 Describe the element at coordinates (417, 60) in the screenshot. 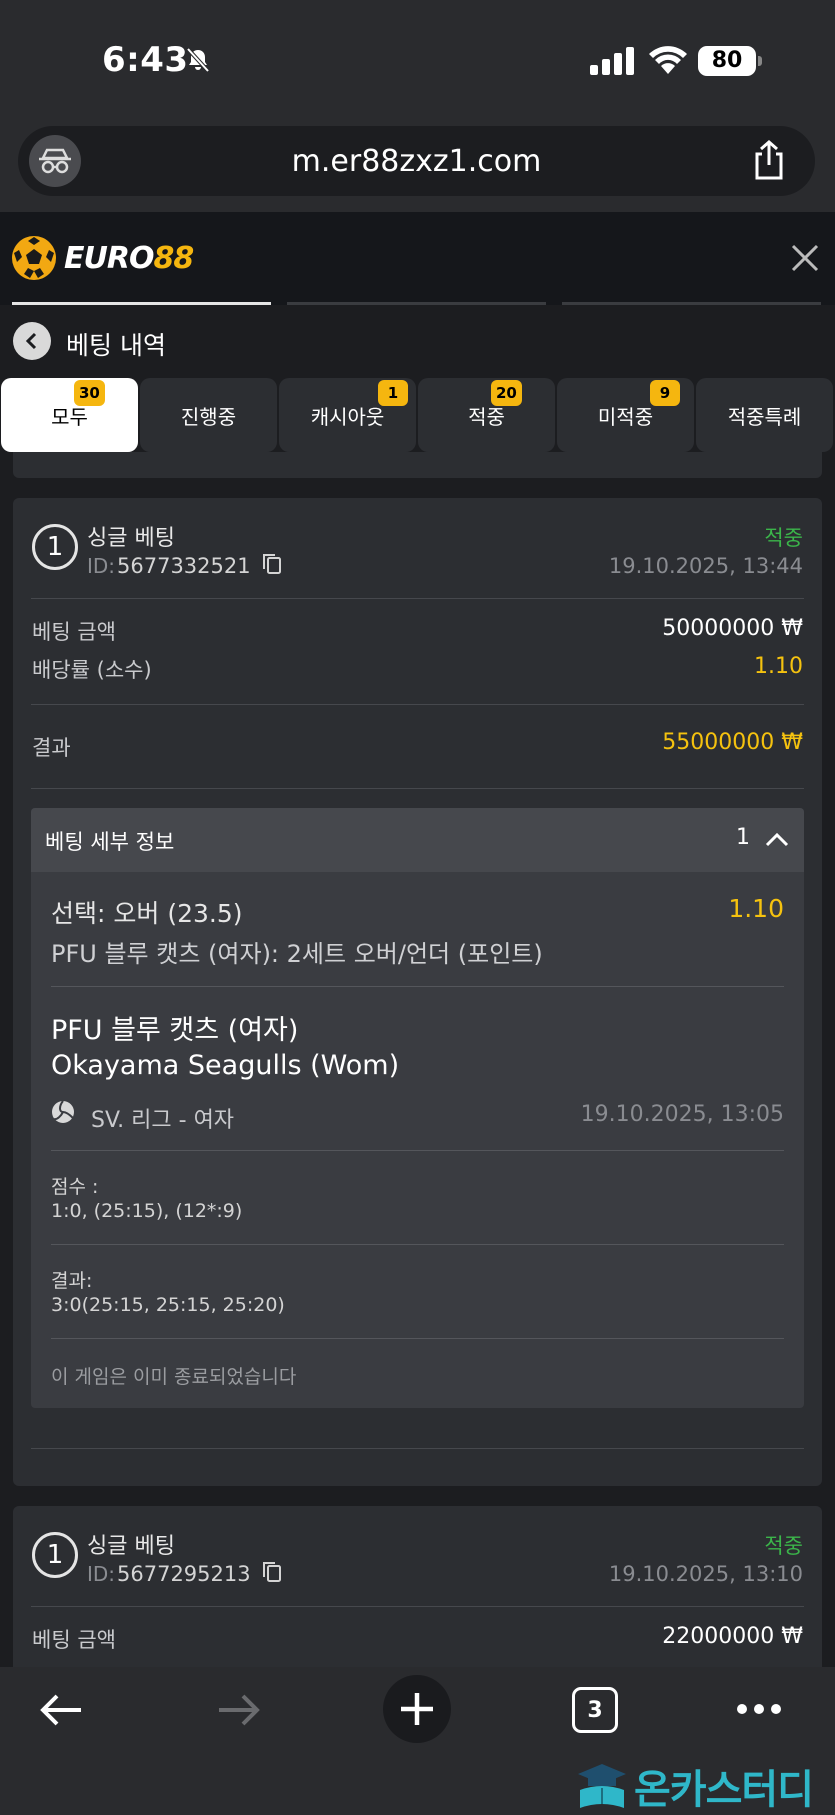

I see `status-bar: 6:43 80` at that location.